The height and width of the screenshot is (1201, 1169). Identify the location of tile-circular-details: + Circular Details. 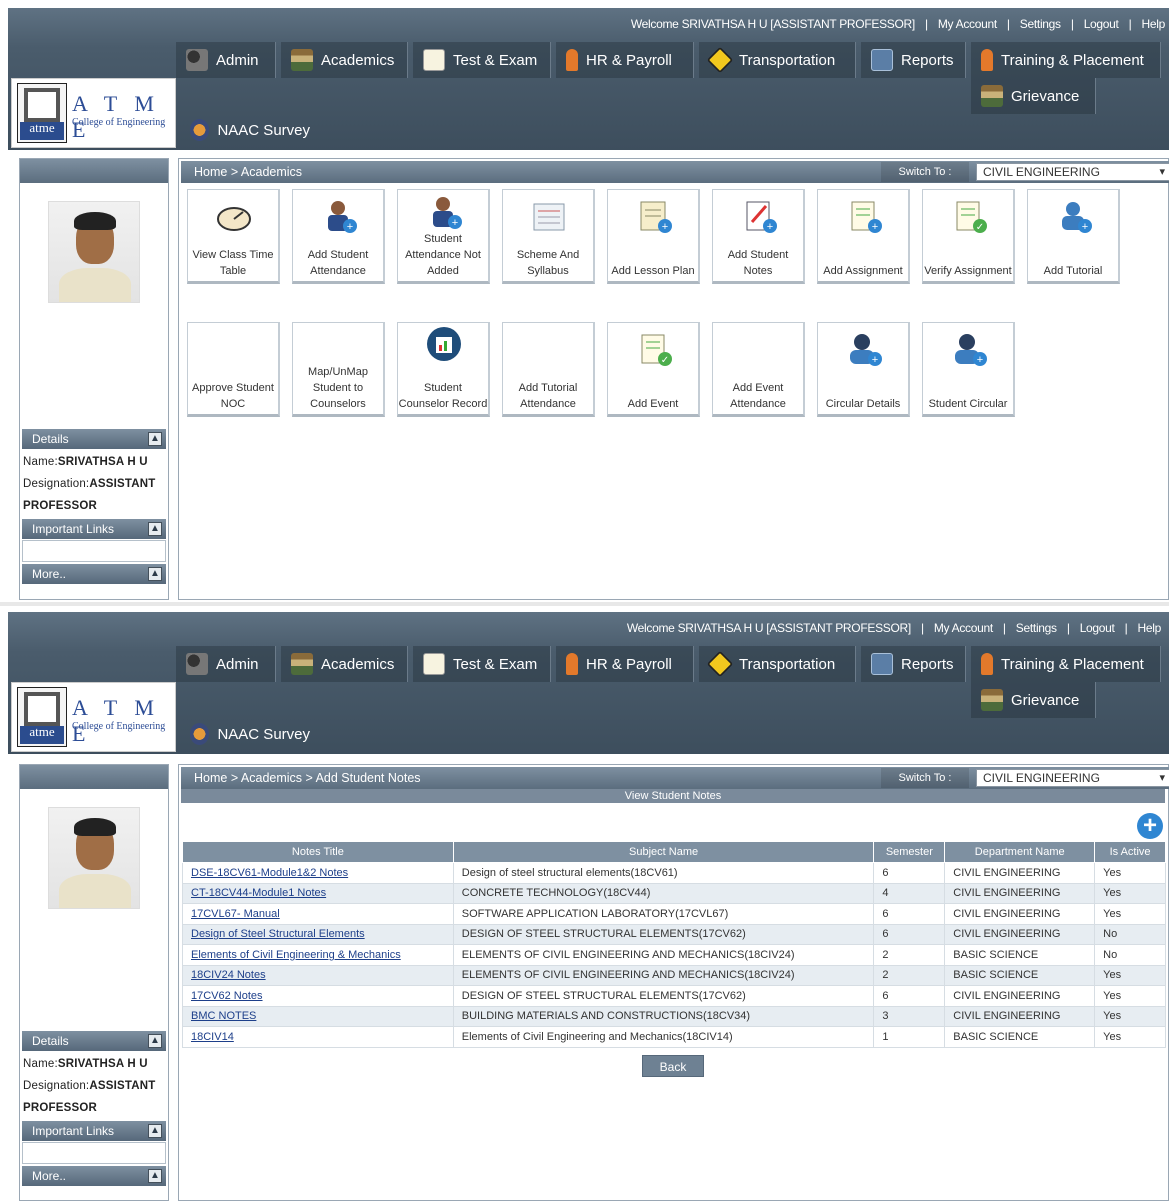
(863, 369).